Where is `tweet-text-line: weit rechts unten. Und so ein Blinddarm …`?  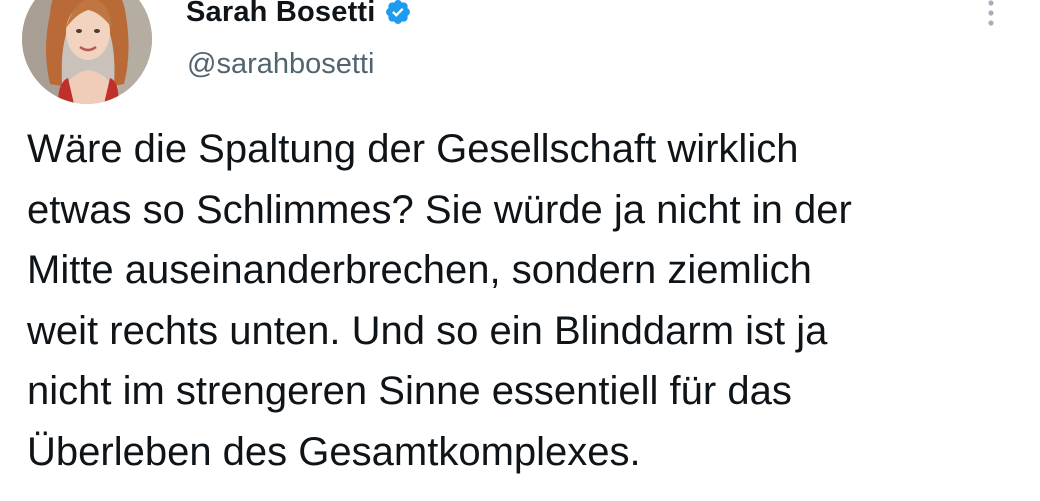 tweet-text-line: weit rechts unten. Und so ein Blinddarm … is located at coordinates (427, 330).